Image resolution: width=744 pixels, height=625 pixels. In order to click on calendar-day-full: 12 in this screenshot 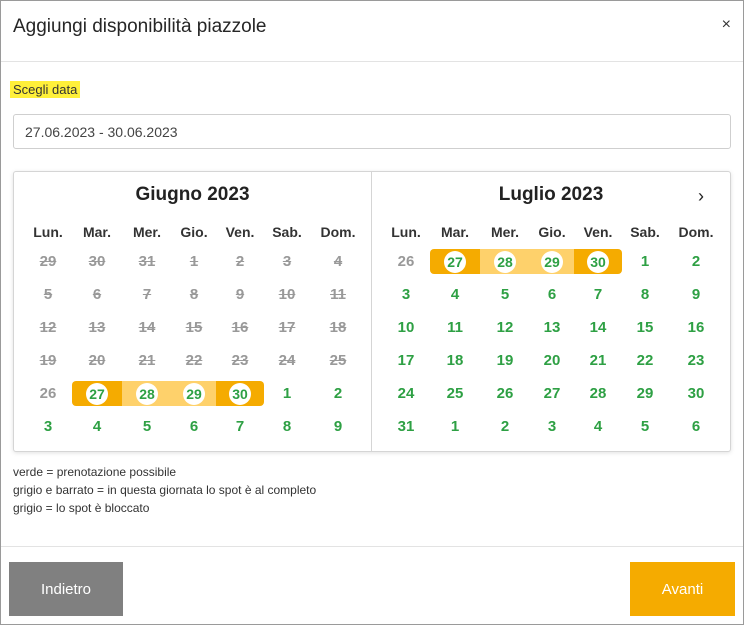, I will do `click(48, 327)`.